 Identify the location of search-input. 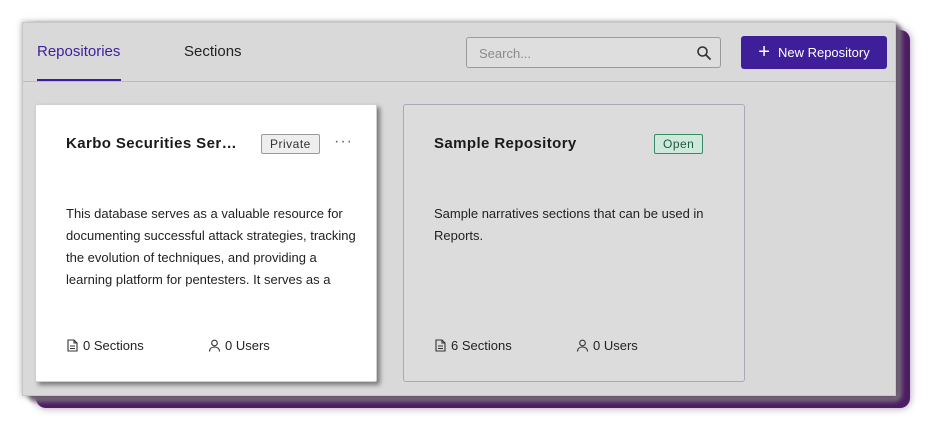
(584, 53).